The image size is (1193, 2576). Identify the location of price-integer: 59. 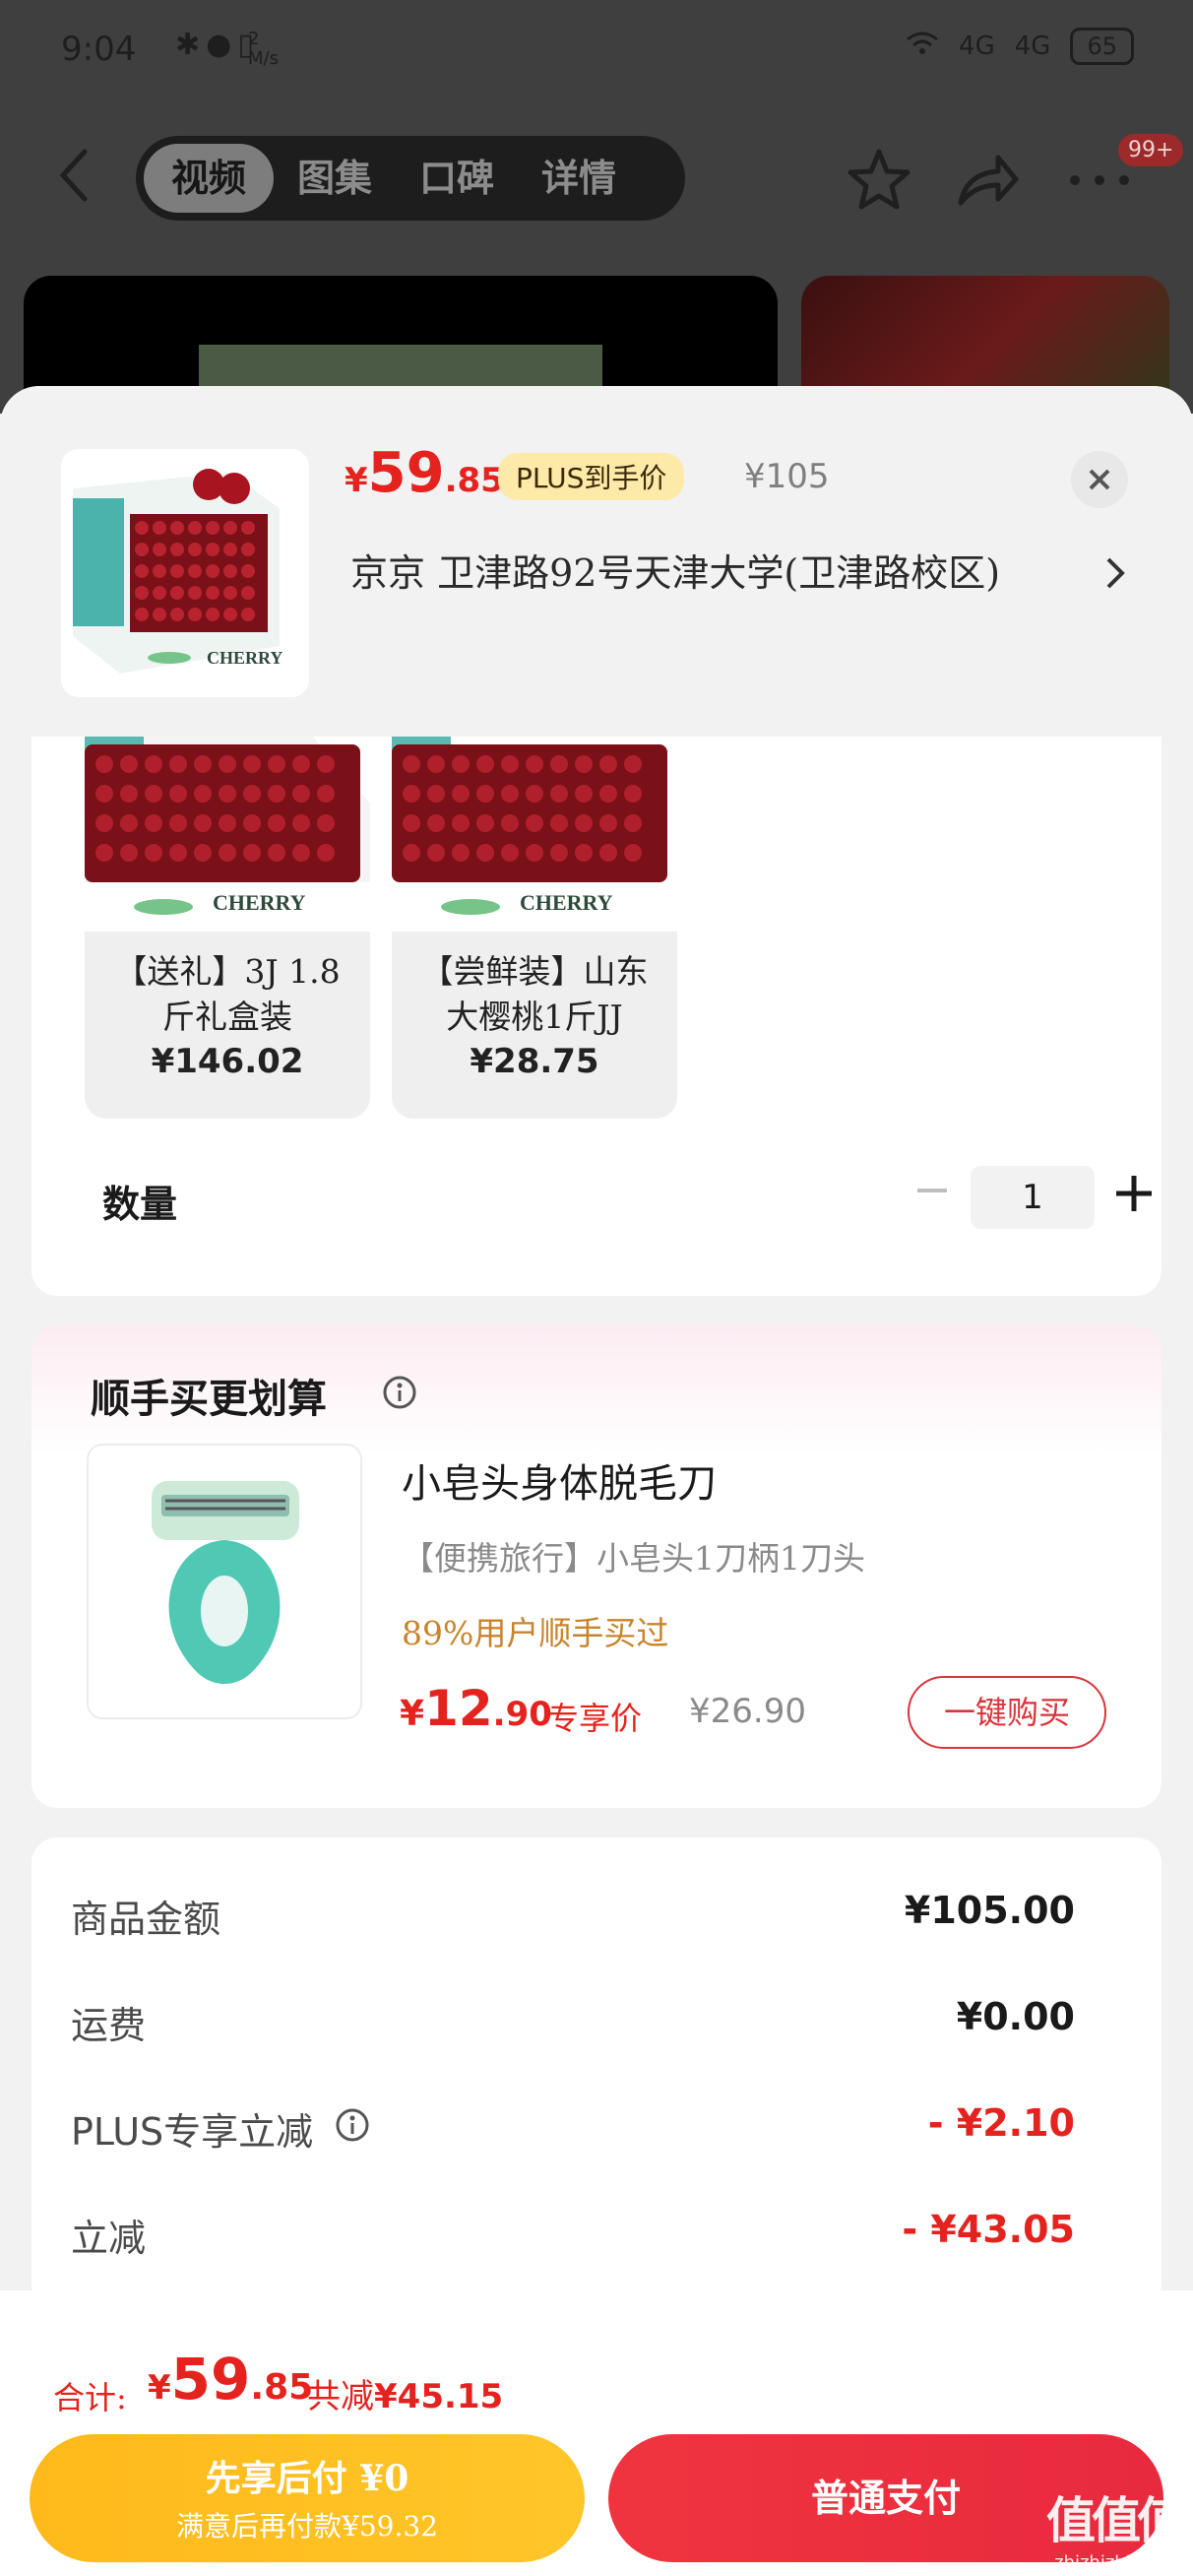
(406, 473).